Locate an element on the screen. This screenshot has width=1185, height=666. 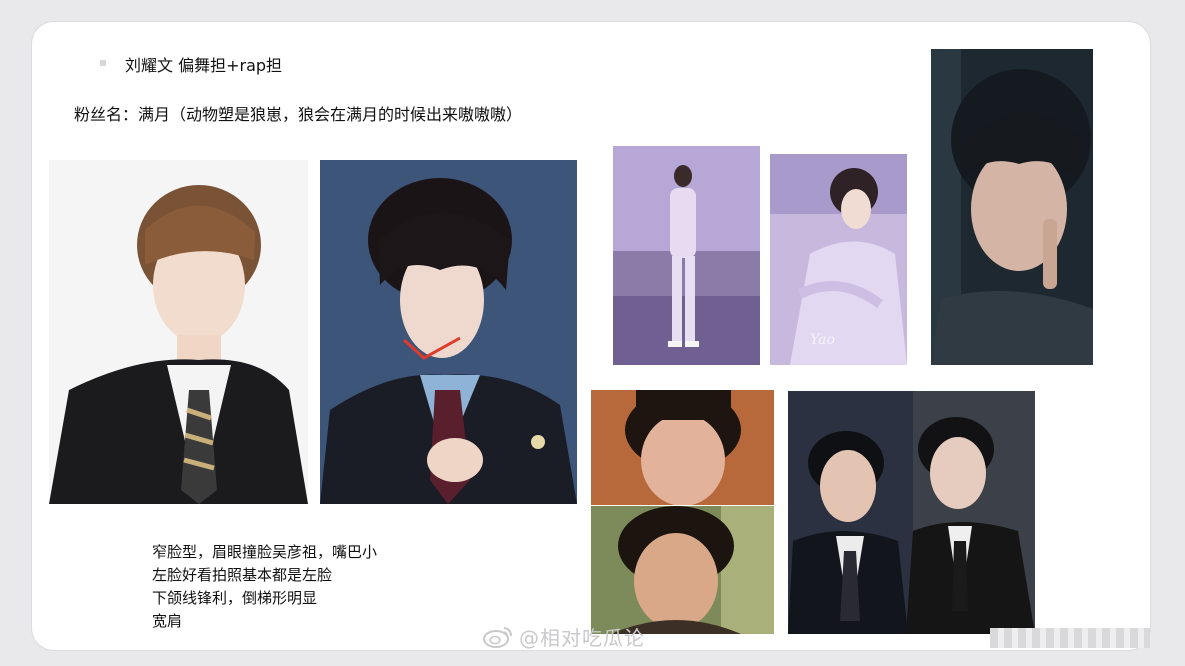
note-line: 宽肩 is located at coordinates (167, 621).